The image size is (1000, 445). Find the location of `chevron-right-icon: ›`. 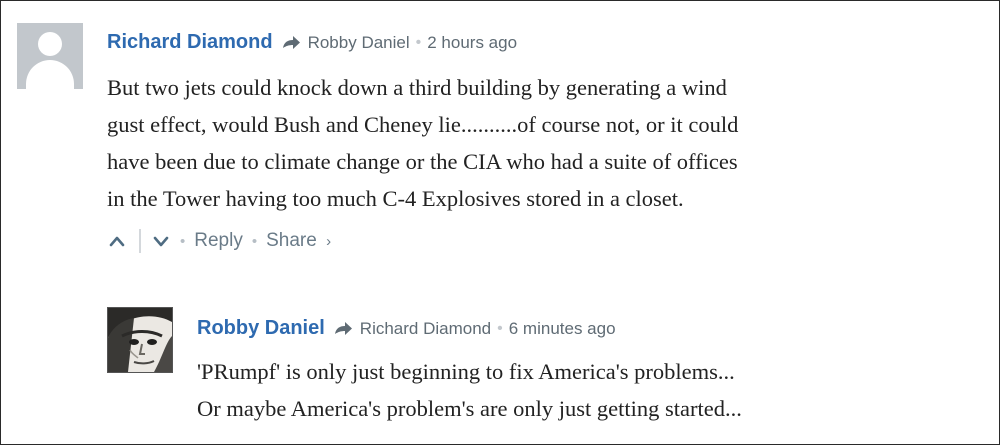

chevron-right-icon: › is located at coordinates (329, 241).